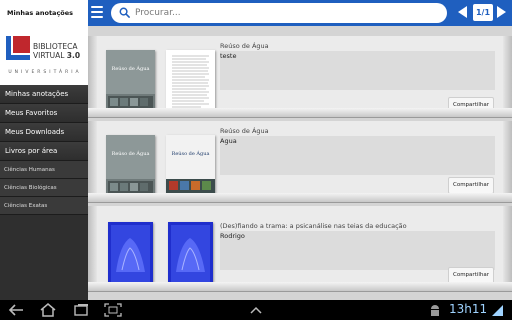  I want to click on sidebar-item-minhas-anotacoes: Minhas anotações, so click(44, 94).